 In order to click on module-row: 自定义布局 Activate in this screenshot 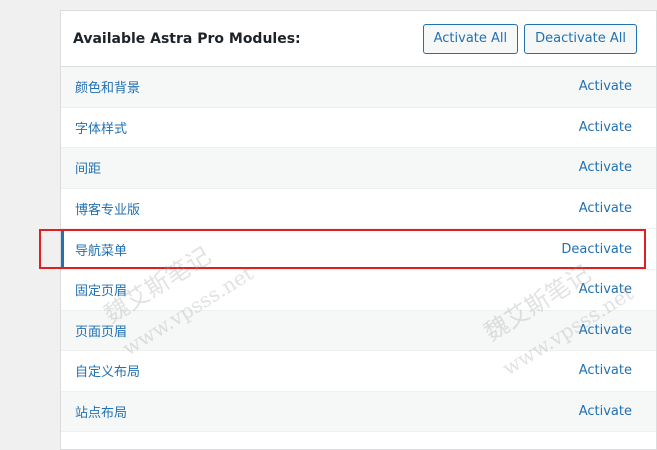, I will do `click(358, 371)`.